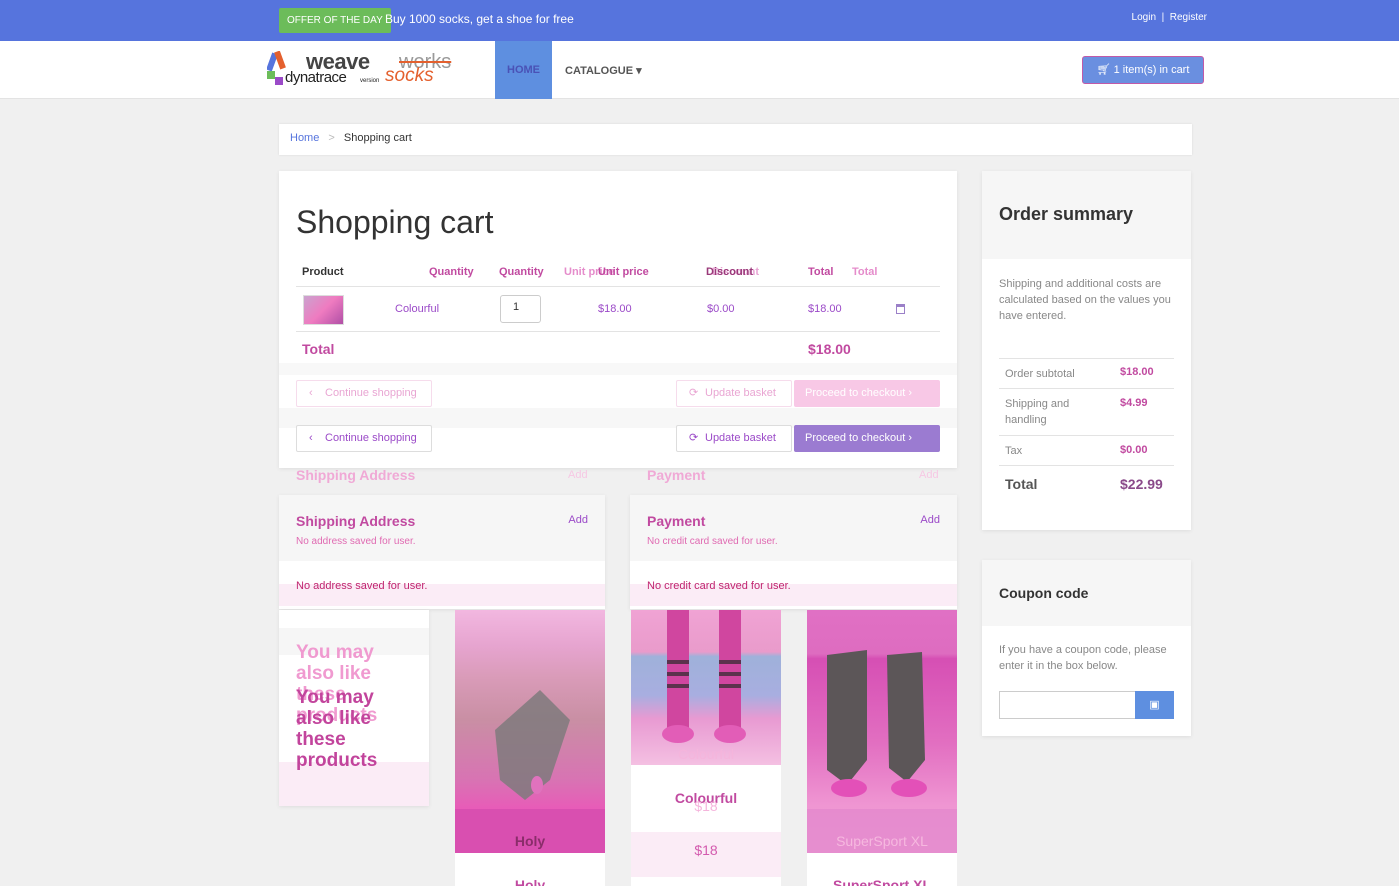 The width and height of the screenshot is (1399, 886). What do you see at coordinates (829, 349) in the screenshot?
I see `cart-total-value: $18.00` at bounding box center [829, 349].